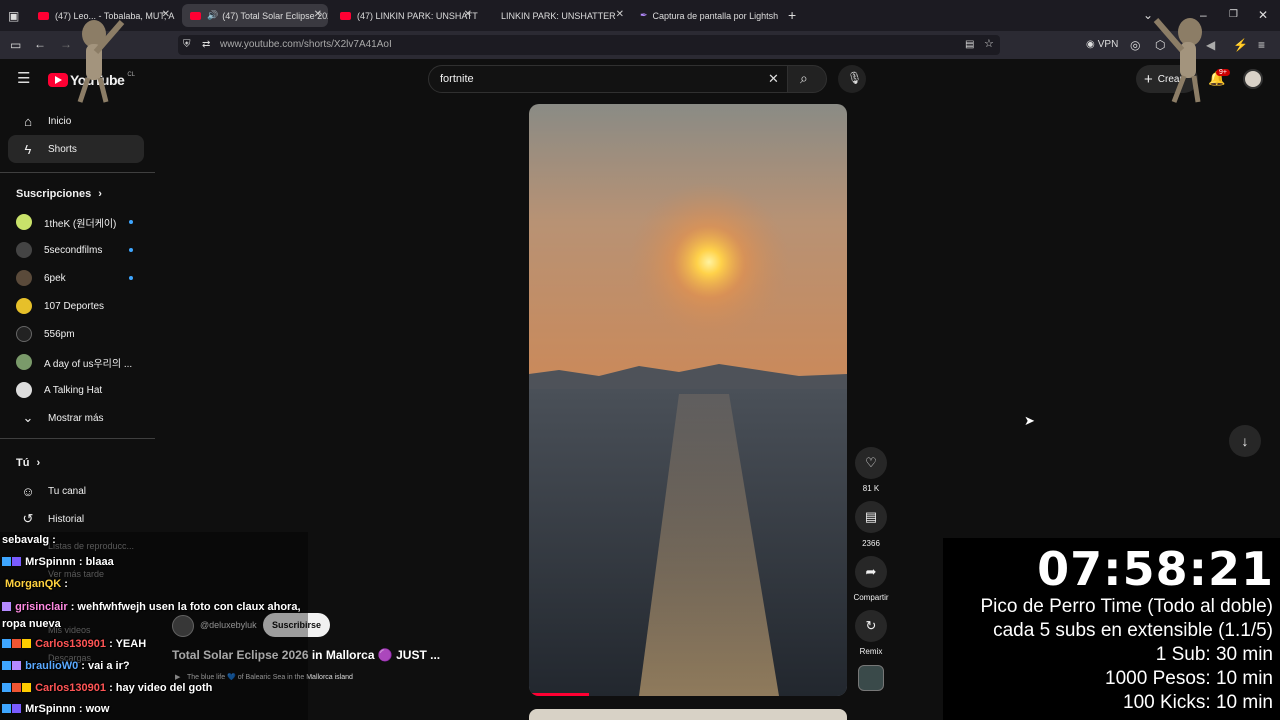  I want to click on browser-tab-5: ✒ Captura de pantalla por Lightsh, so click(707, 15).